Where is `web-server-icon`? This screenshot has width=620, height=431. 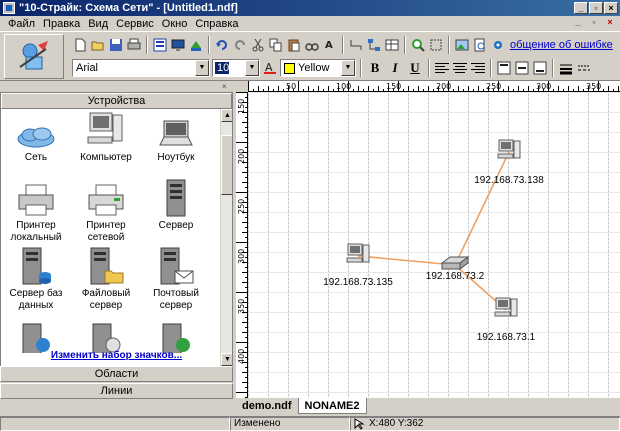
web-server-icon is located at coordinates (176, 338).